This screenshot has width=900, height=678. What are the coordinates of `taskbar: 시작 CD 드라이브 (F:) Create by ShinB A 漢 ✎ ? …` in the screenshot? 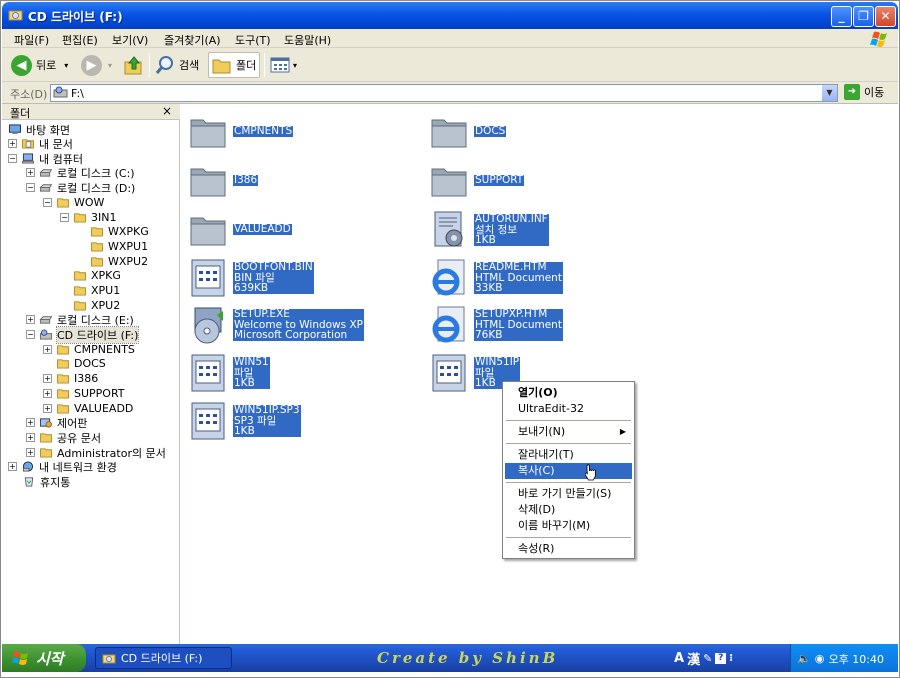 It's located at (450, 658).